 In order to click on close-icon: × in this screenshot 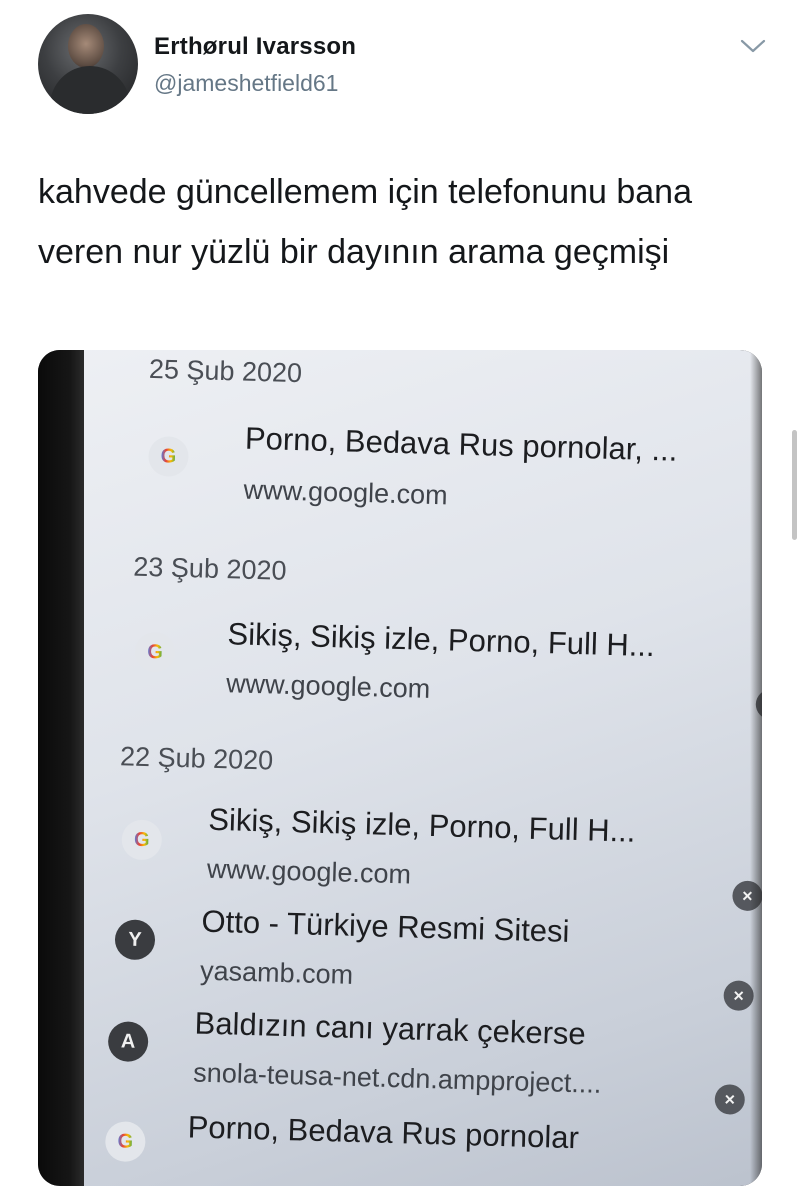, I will do `click(730, 1099)`.